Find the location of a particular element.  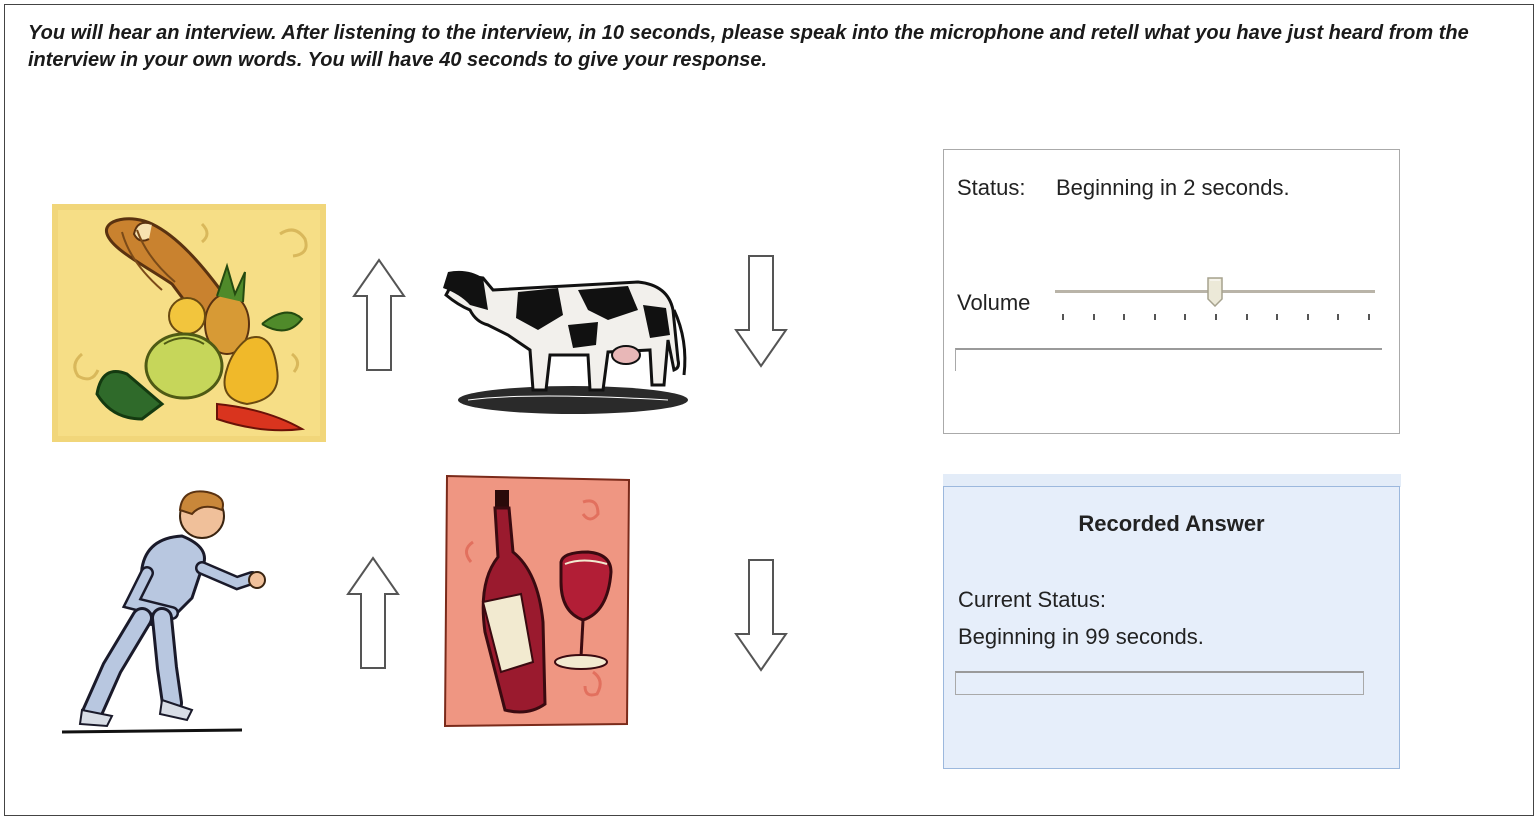

recorded-answer-title: Recorded Answer is located at coordinates (1171, 523).